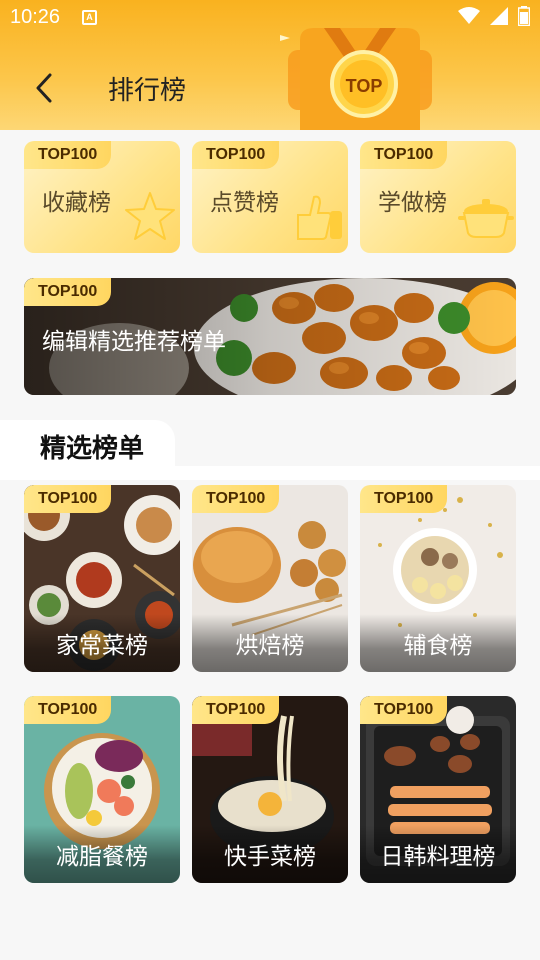 Image resolution: width=540 pixels, height=960 pixels. I want to click on section-title: 精选榜单, so click(92, 449).